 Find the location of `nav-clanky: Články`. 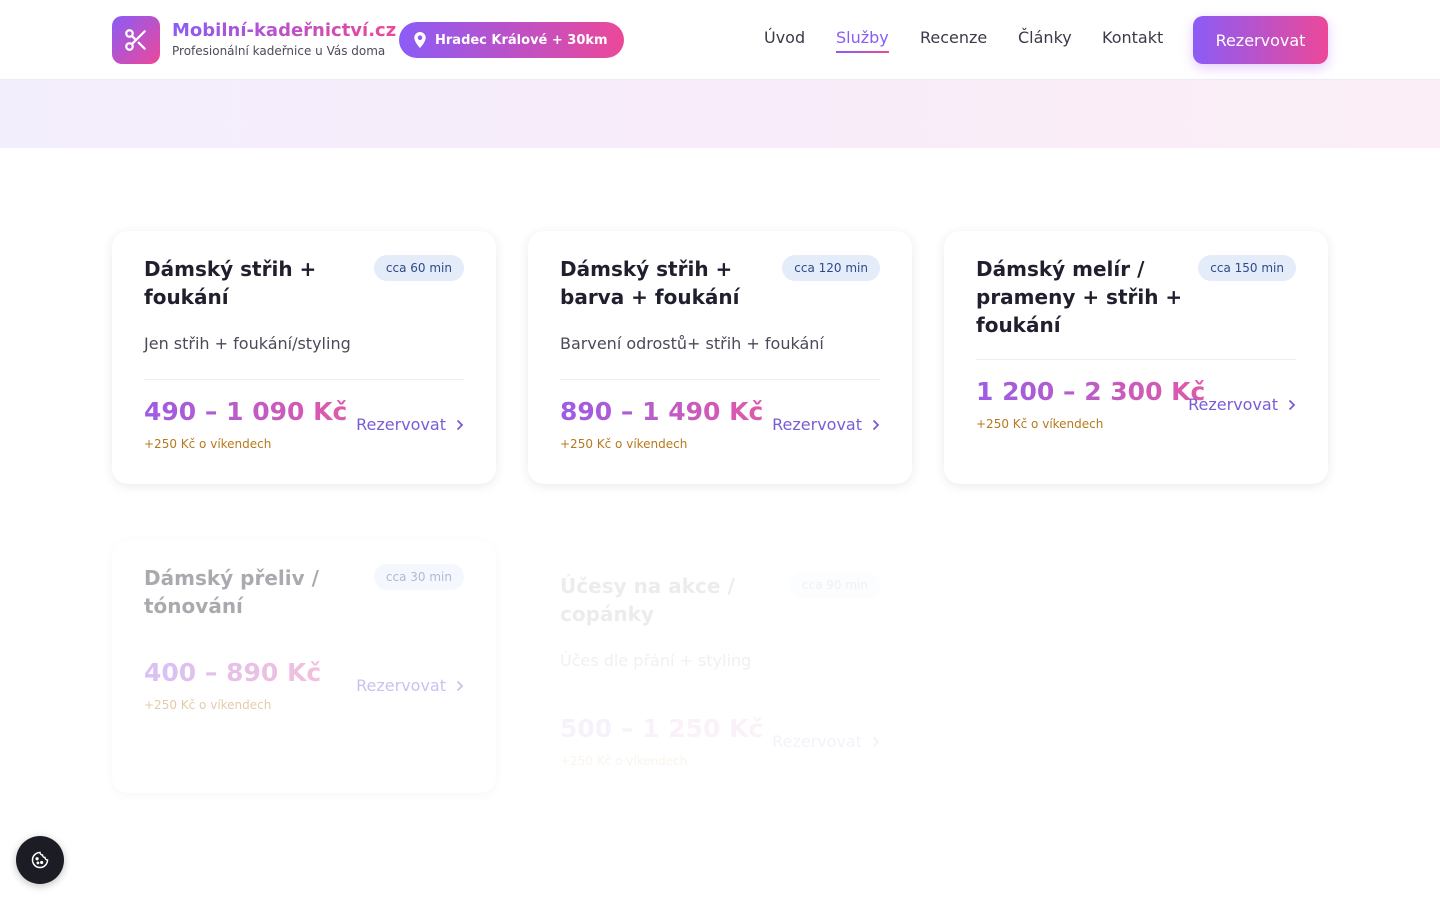

nav-clanky: Články is located at coordinates (1045, 37).